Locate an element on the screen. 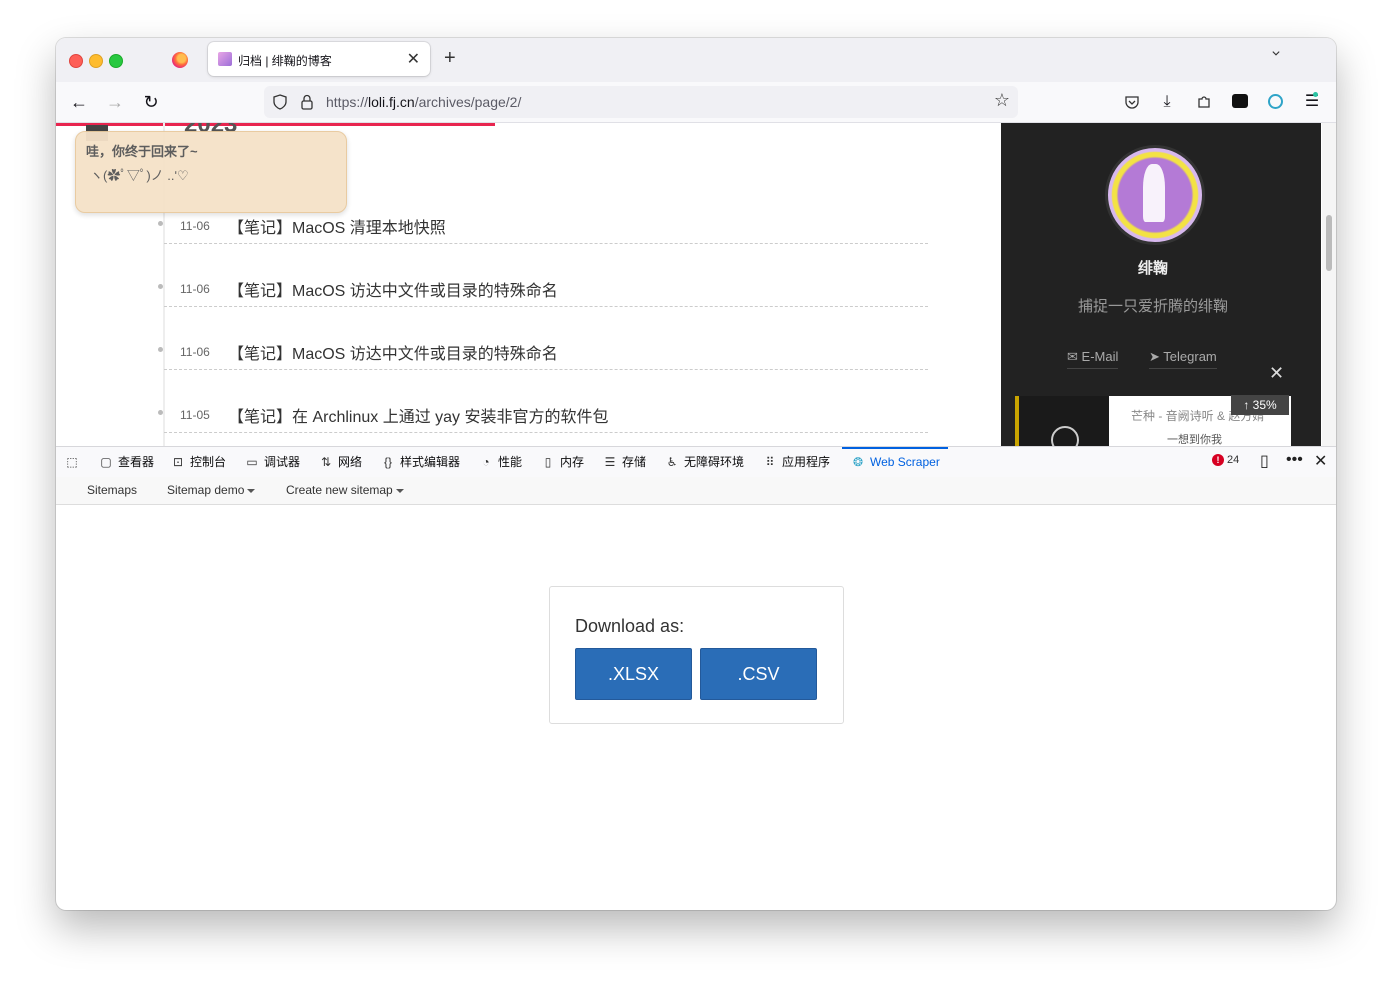 The width and height of the screenshot is (1392, 985). nav-create-sitemap: Create new sitemap is located at coordinates (345, 490).